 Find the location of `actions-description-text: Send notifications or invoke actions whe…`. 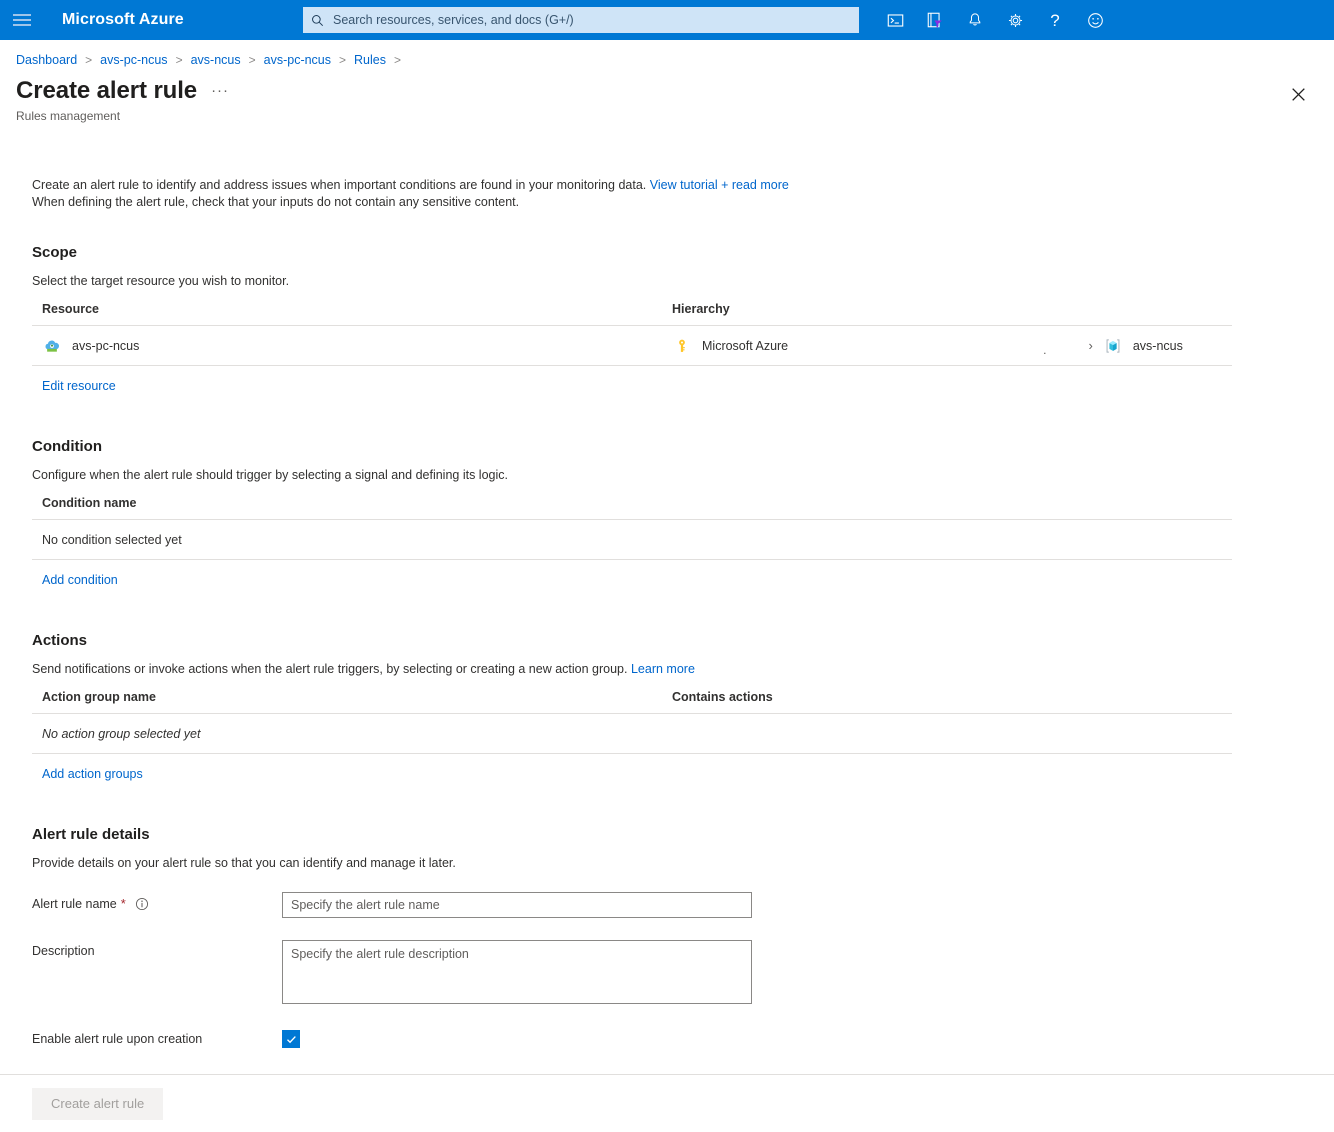

actions-description-text: Send notifications or invoke actions whe… is located at coordinates (330, 669).